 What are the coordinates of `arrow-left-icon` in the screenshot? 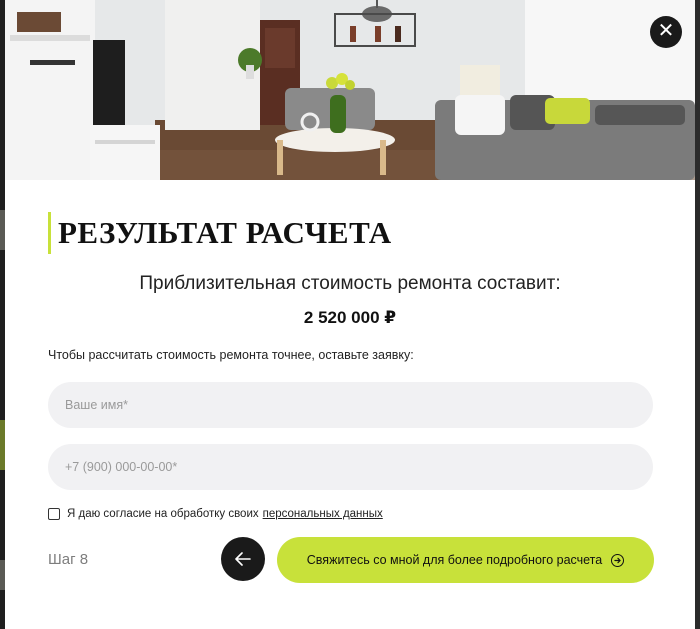 It's located at (243, 559).